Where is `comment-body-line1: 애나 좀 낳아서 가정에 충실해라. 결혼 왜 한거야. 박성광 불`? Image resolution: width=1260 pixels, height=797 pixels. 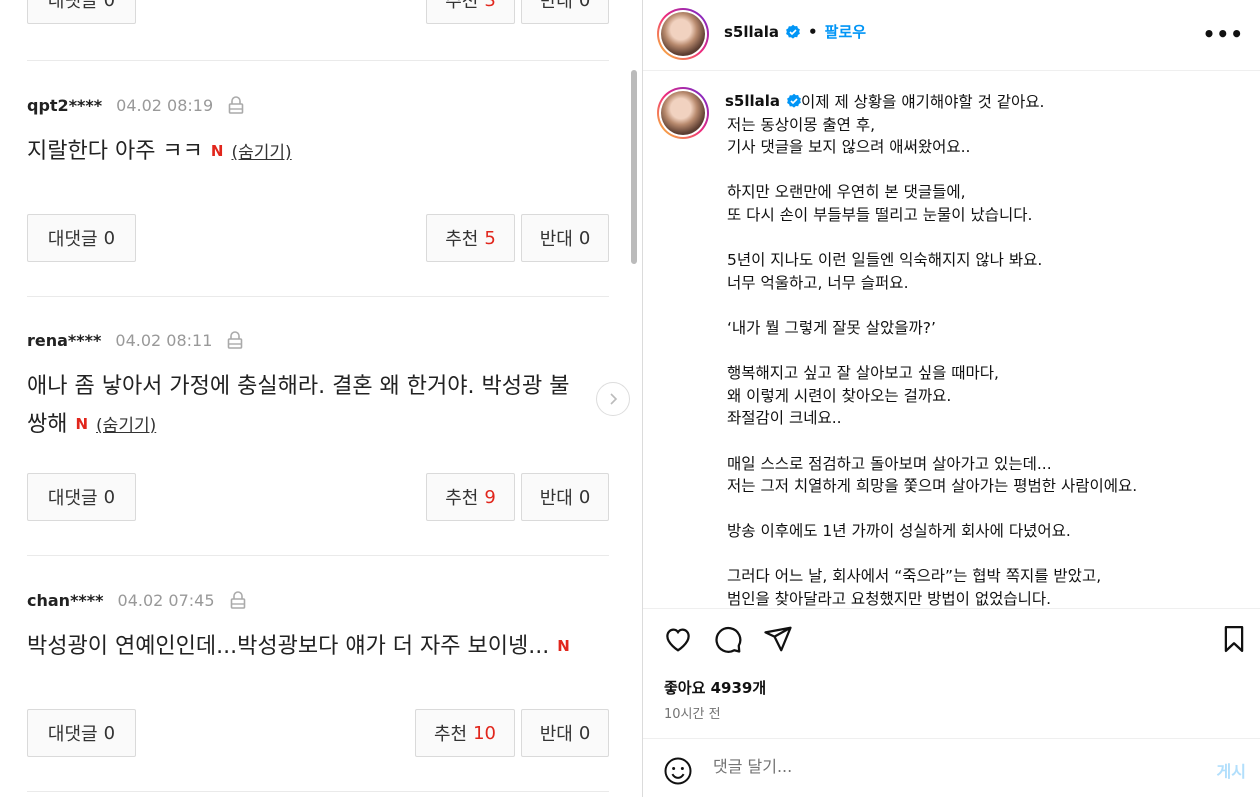
comment-body-line1: 애나 좀 낳아서 가정에 충실해라. 결혼 왜 한거야. 박성광 불 is located at coordinates (298, 386).